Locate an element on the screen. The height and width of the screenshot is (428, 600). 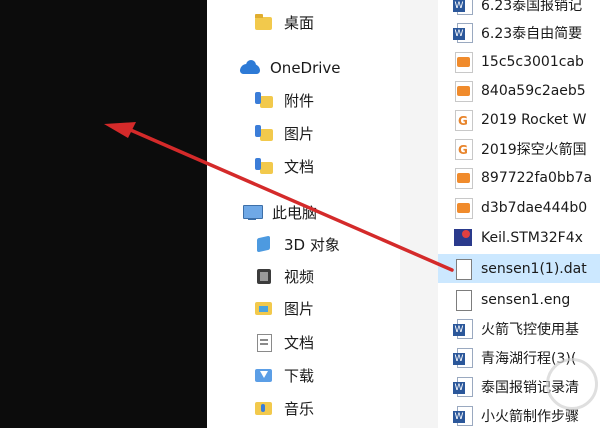
3d-objects-icon is located at coordinates (264, 244).